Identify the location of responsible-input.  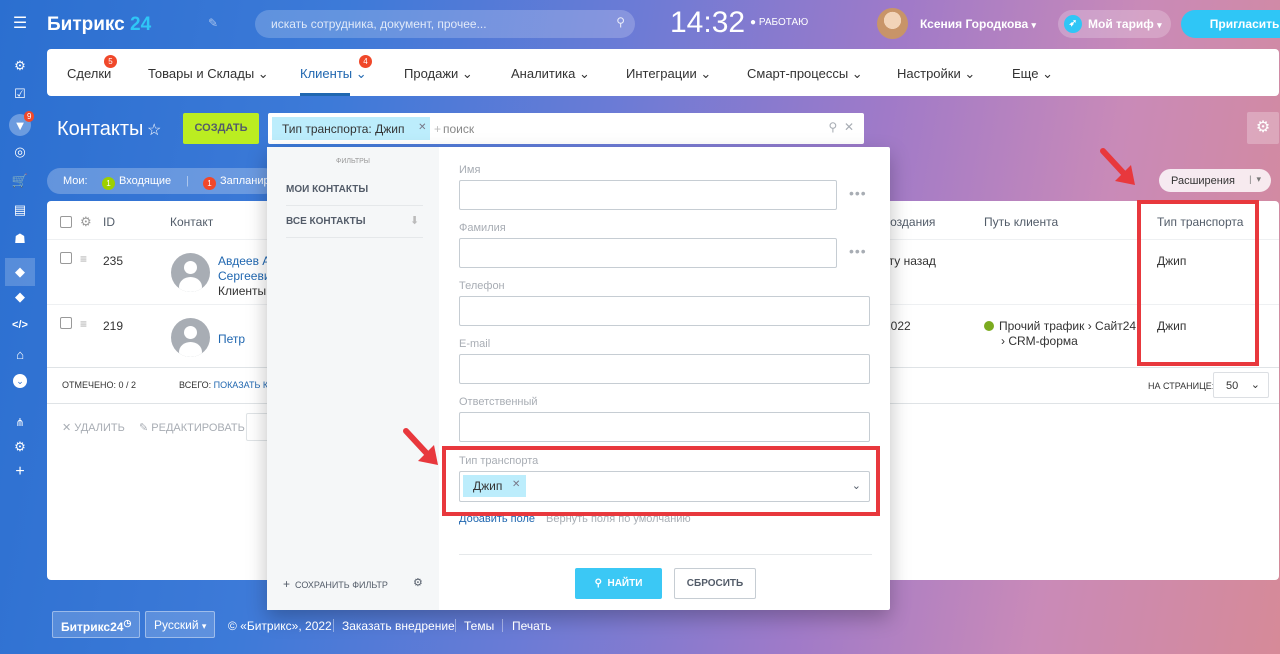
(664, 427).